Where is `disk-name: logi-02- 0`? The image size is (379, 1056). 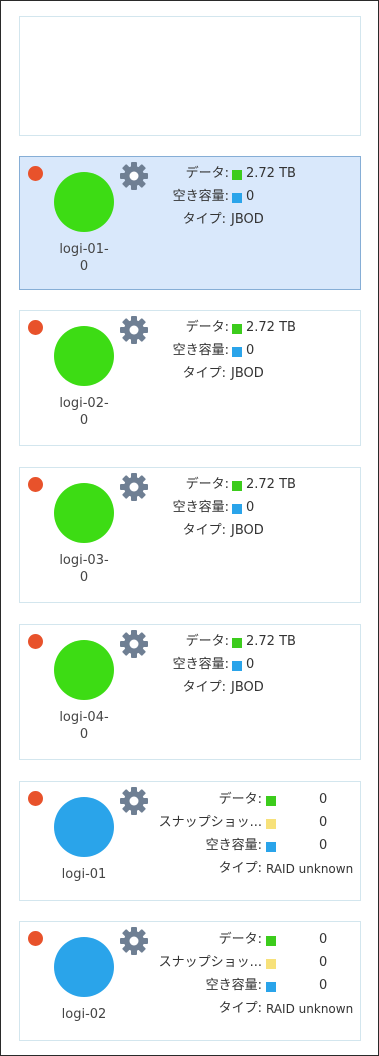
disk-name: logi-02- 0 is located at coordinates (84, 412).